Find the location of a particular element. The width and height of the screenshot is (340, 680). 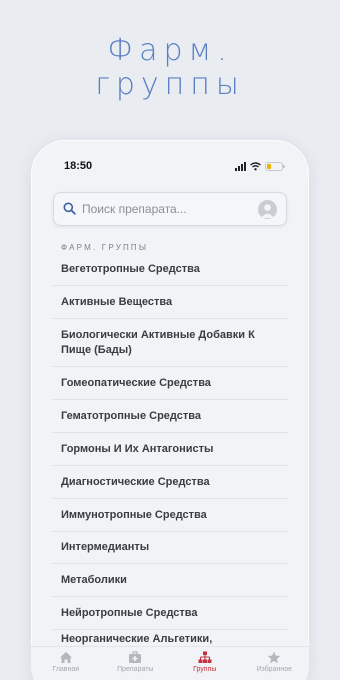

list-item-label: Иммунотропные Средства is located at coordinates (134, 514).